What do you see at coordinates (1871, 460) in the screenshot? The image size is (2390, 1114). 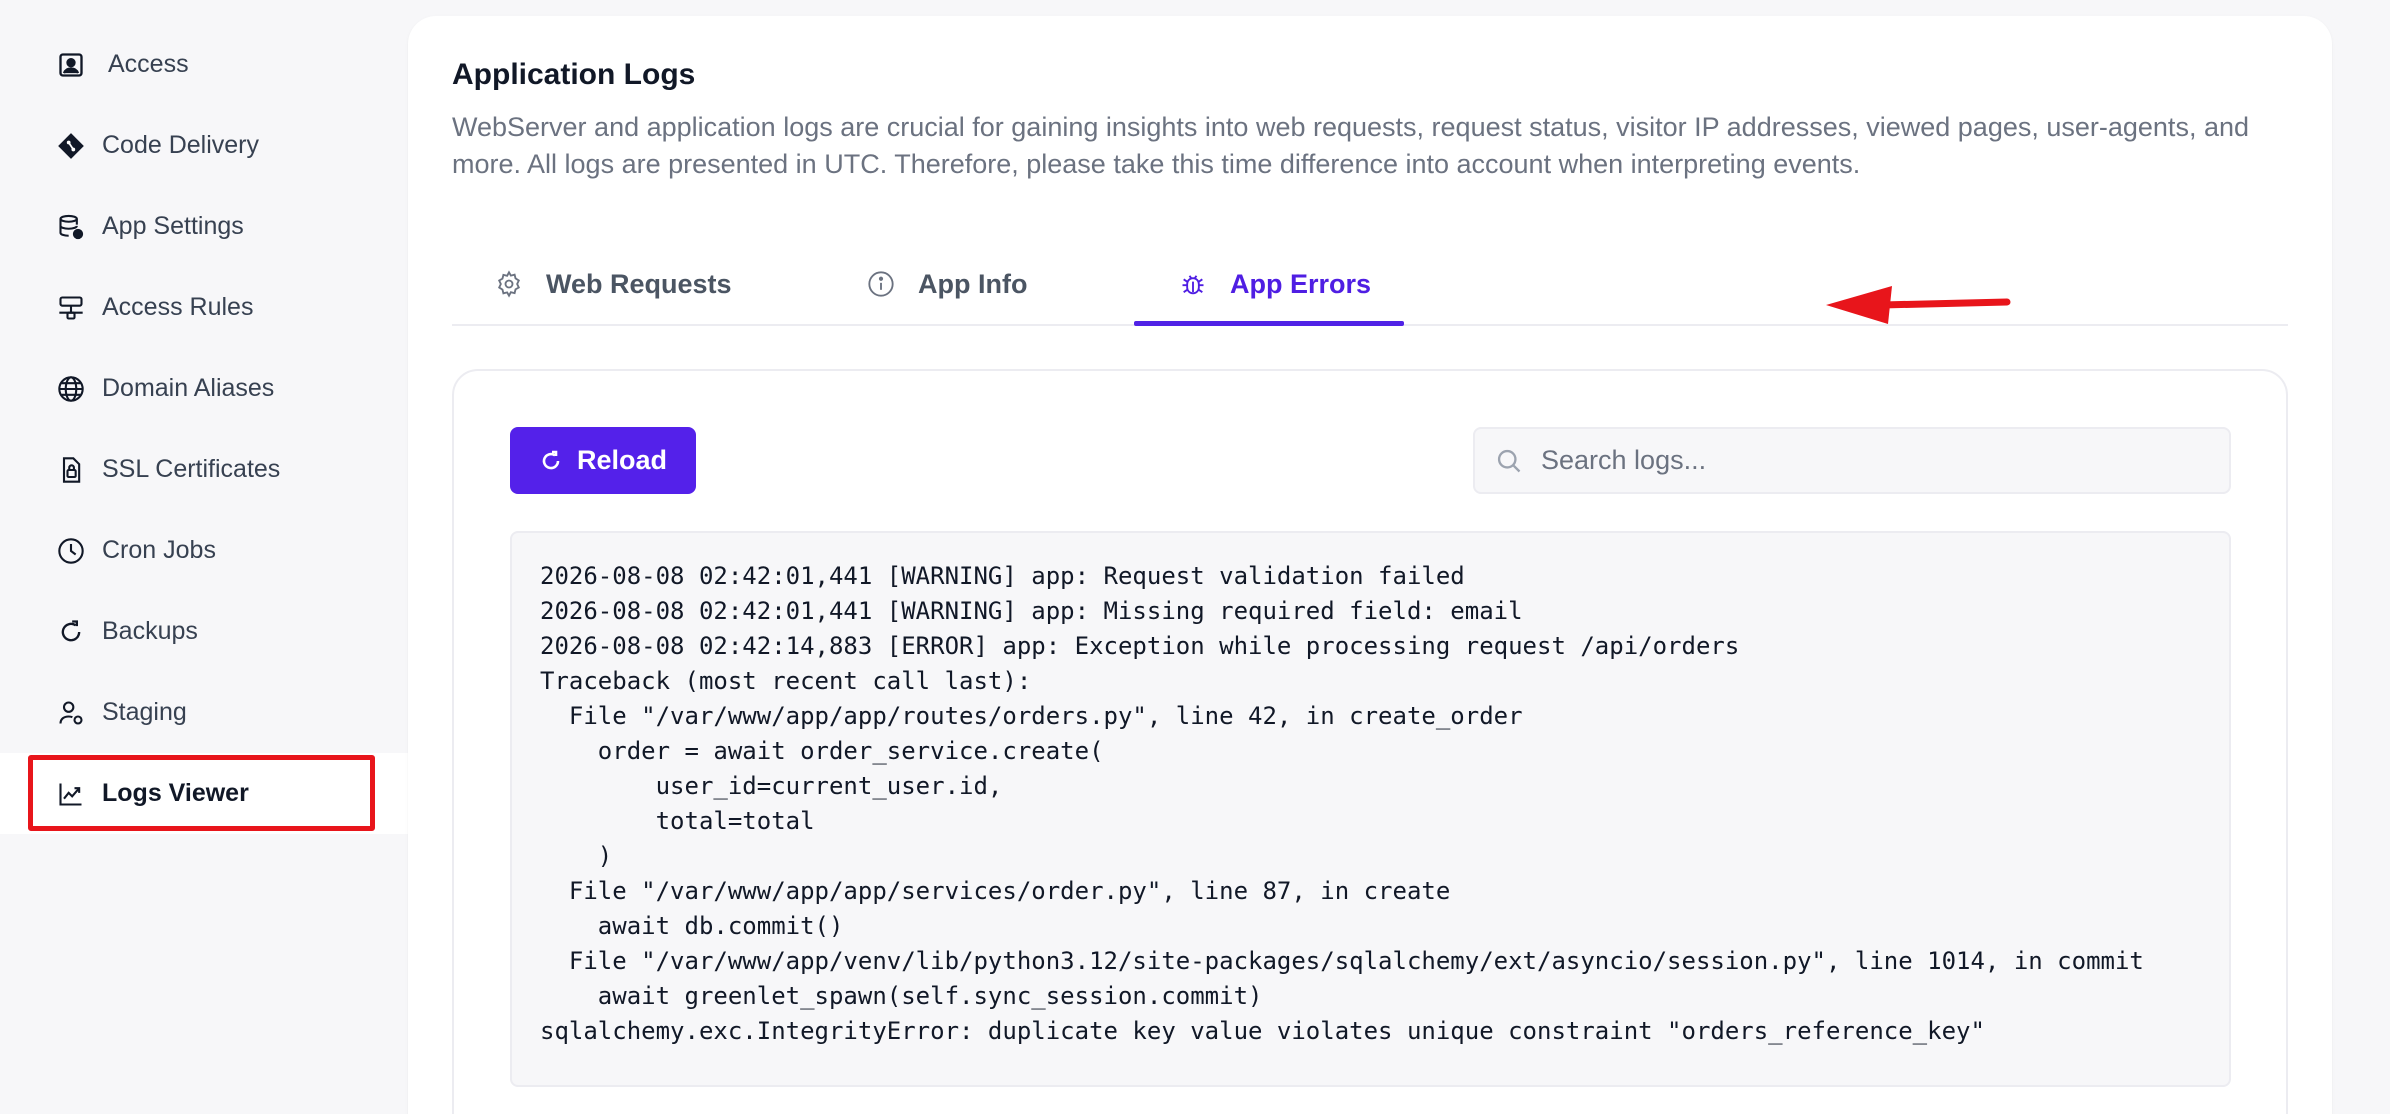 I see `search-input` at bounding box center [1871, 460].